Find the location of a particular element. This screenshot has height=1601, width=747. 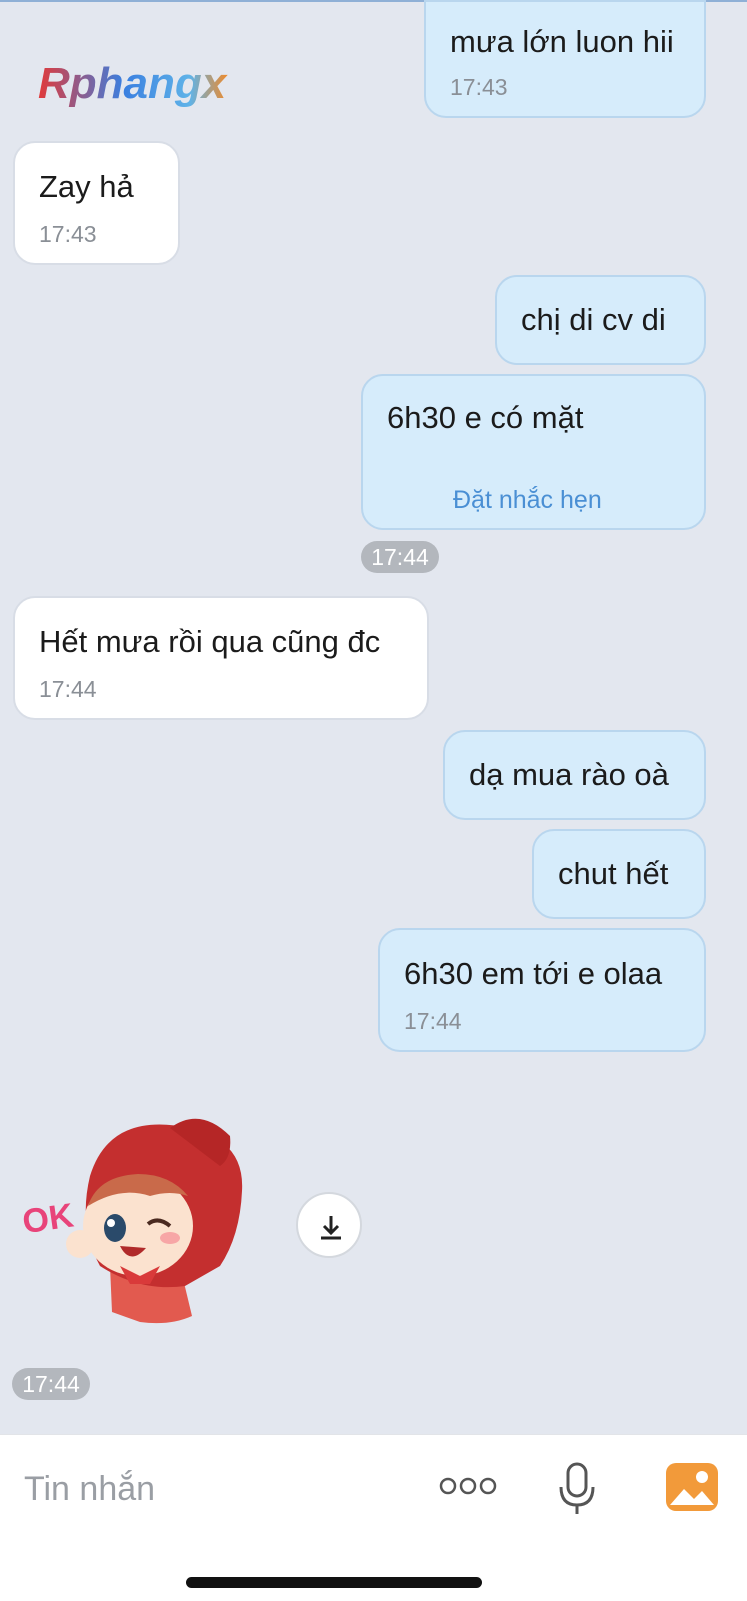

incoming-message: Hết mưa rồi qua cũng đc 17:44 is located at coordinates (221, 658).